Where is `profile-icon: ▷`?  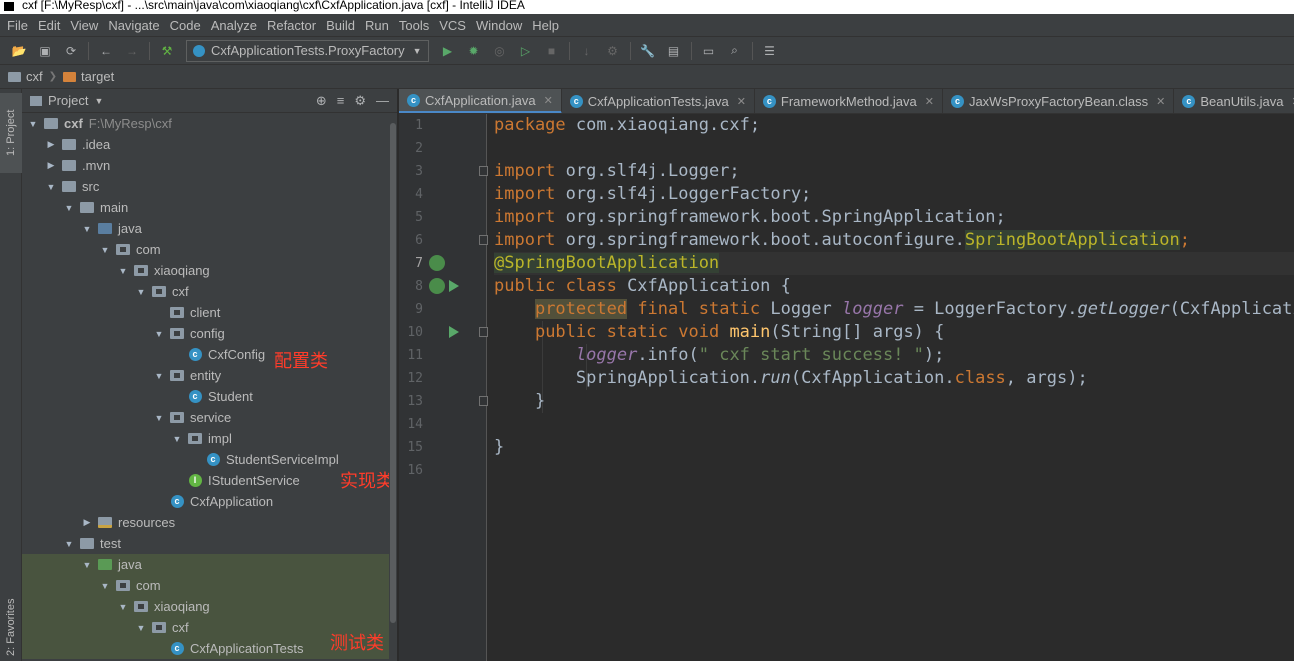 profile-icon: ▷ is located at coordinates (526, 51).